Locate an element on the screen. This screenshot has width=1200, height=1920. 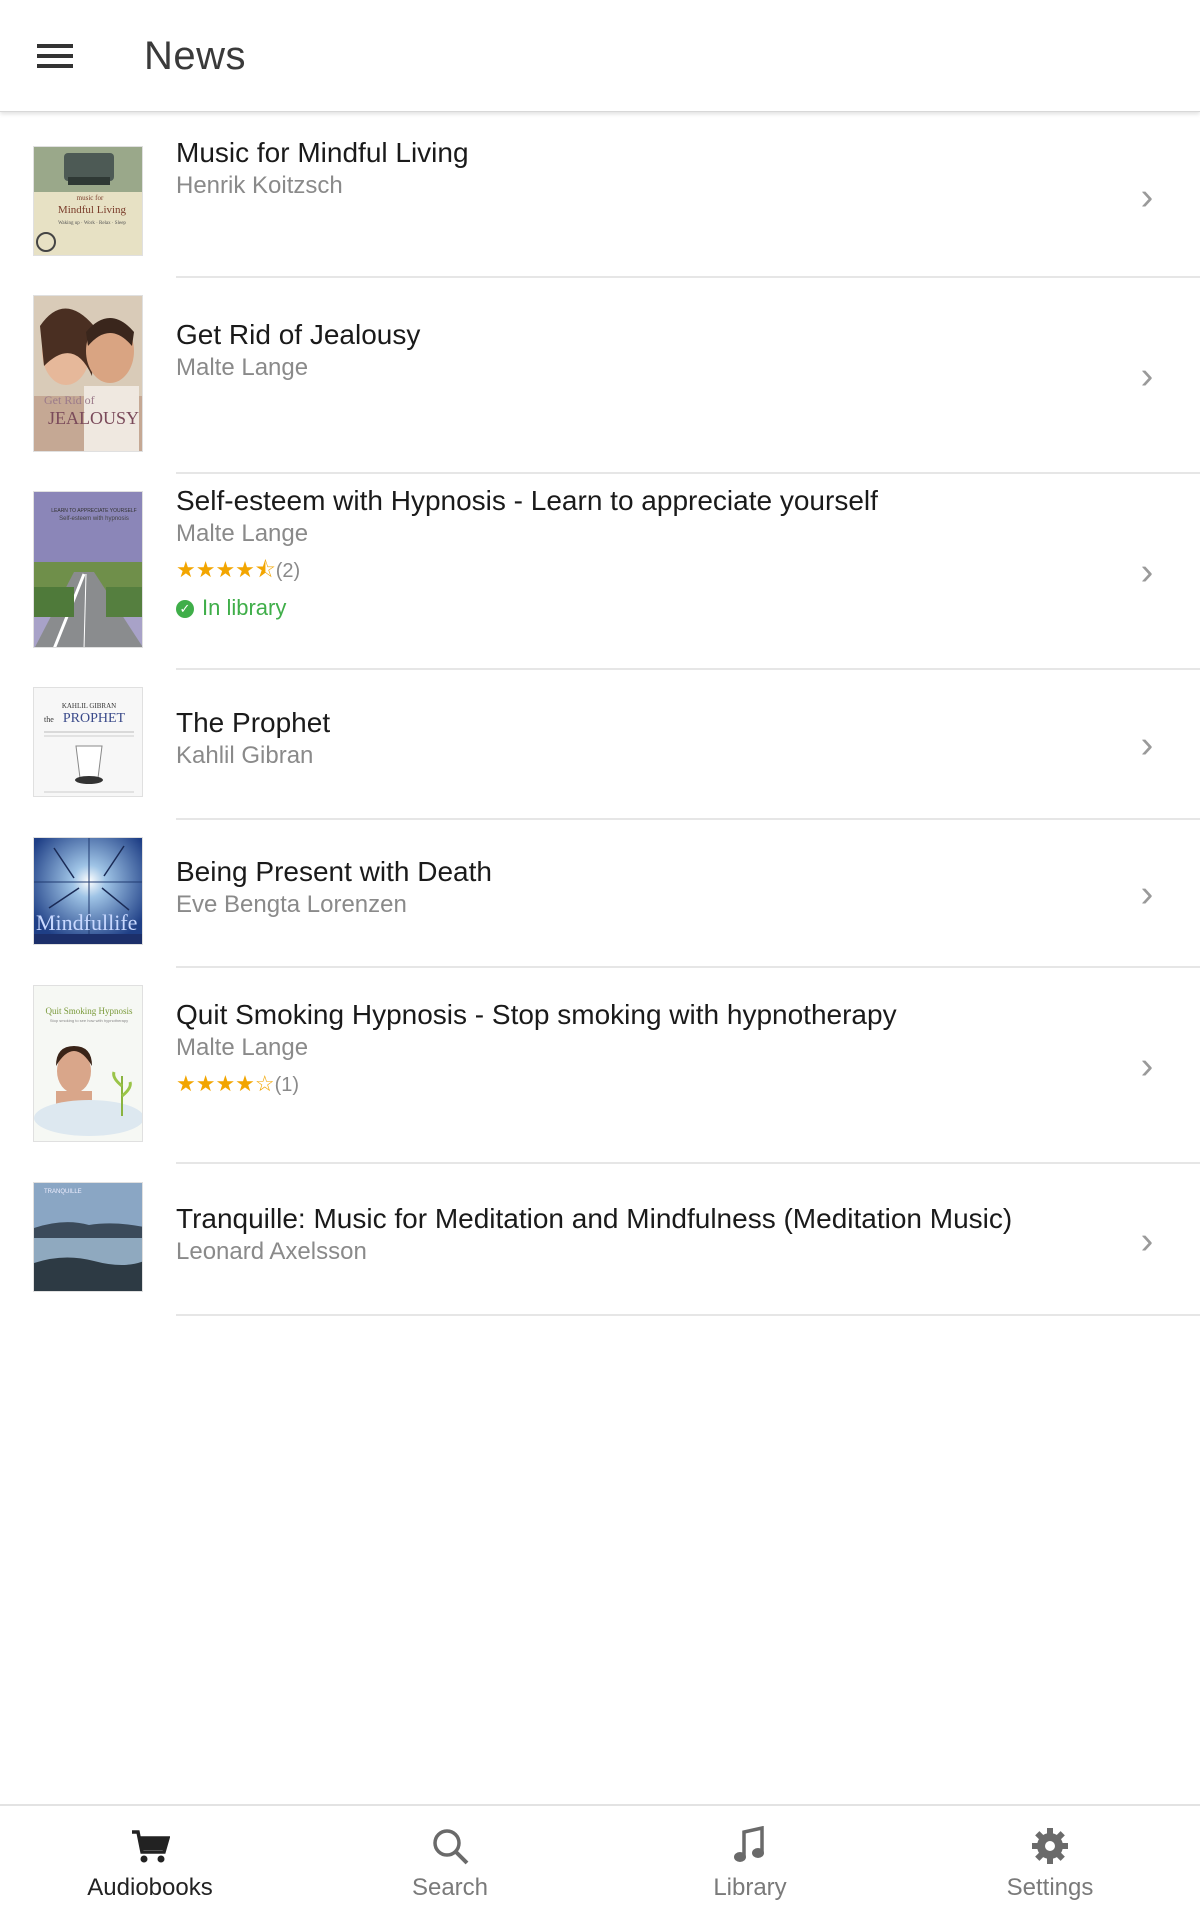
tab-library: Library is located at coordinates (750, 1863).